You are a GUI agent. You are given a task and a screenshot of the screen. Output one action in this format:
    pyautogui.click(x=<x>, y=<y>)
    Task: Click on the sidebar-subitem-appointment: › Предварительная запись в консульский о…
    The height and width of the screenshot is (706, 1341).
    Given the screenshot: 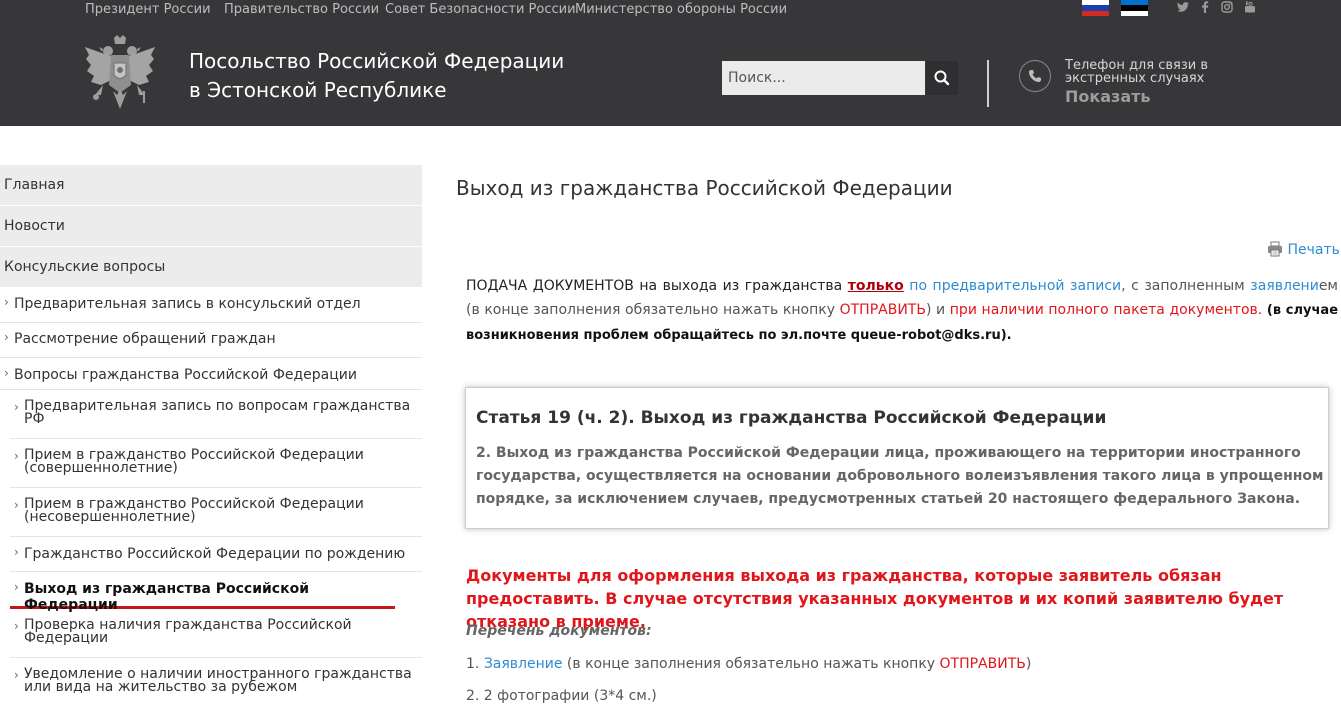 What is the action you would take?
    pyautogui.click(x=211, y=305)
    